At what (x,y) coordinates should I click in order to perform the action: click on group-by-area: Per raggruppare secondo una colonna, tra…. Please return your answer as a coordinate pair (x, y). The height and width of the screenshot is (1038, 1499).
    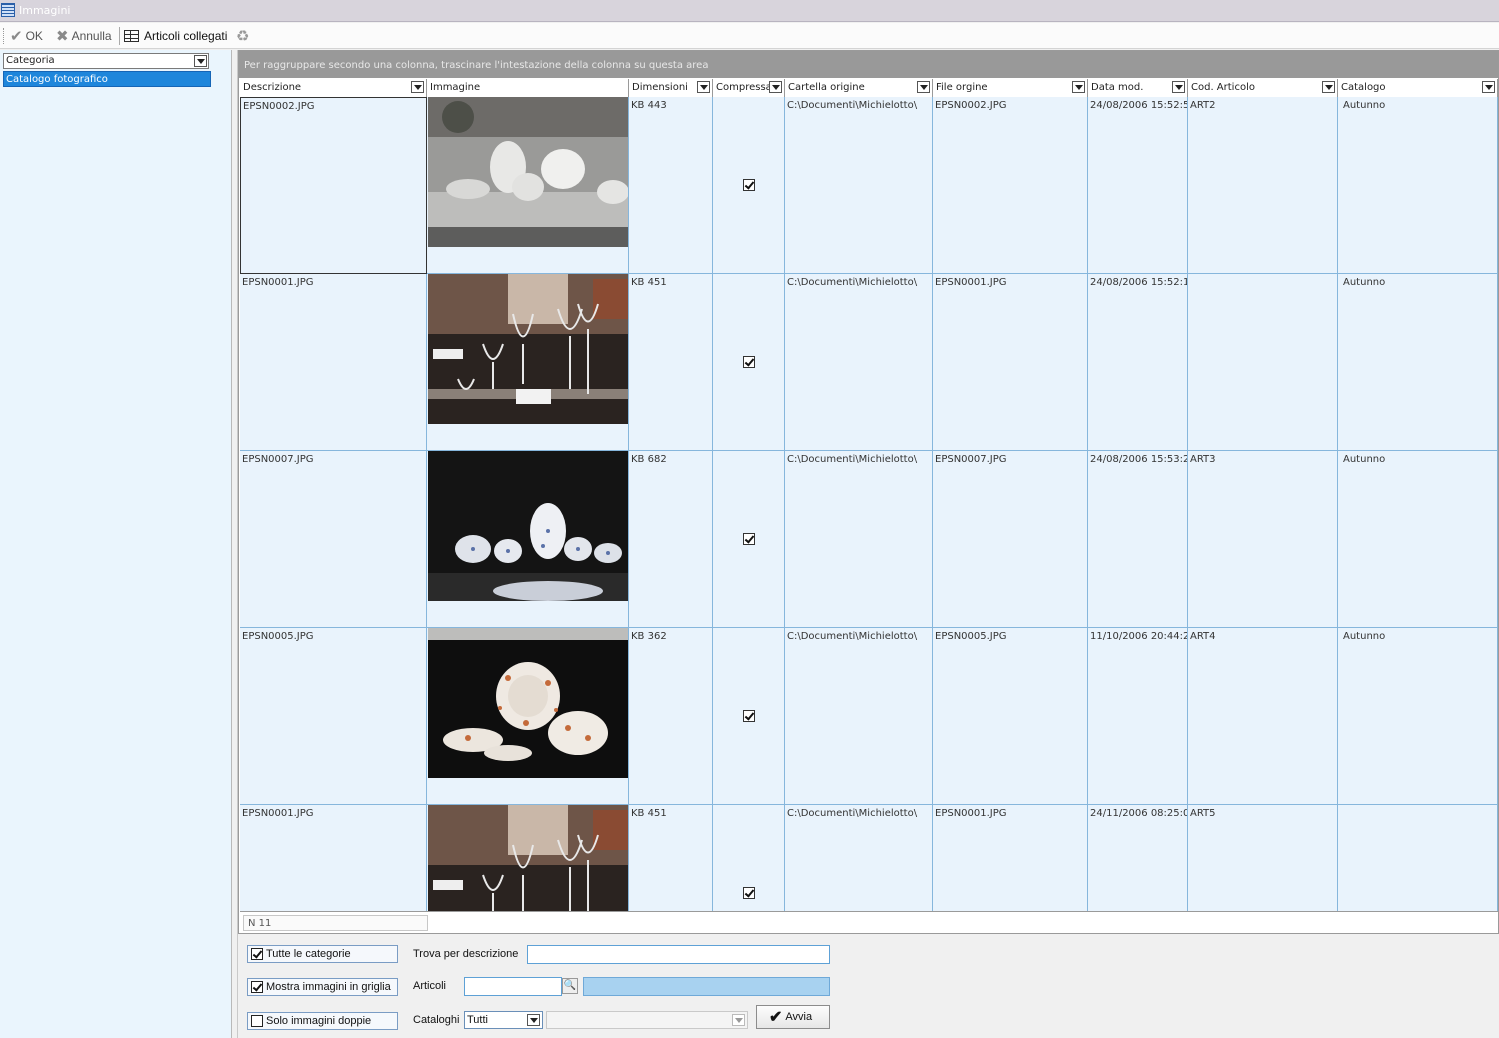
    Looking at the image, I should click on (868, 64).